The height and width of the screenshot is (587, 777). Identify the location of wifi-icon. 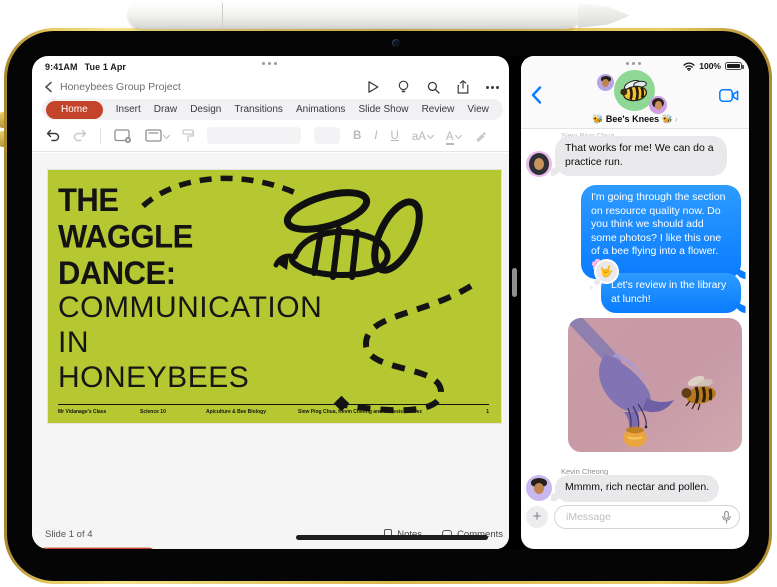
(689, 66).